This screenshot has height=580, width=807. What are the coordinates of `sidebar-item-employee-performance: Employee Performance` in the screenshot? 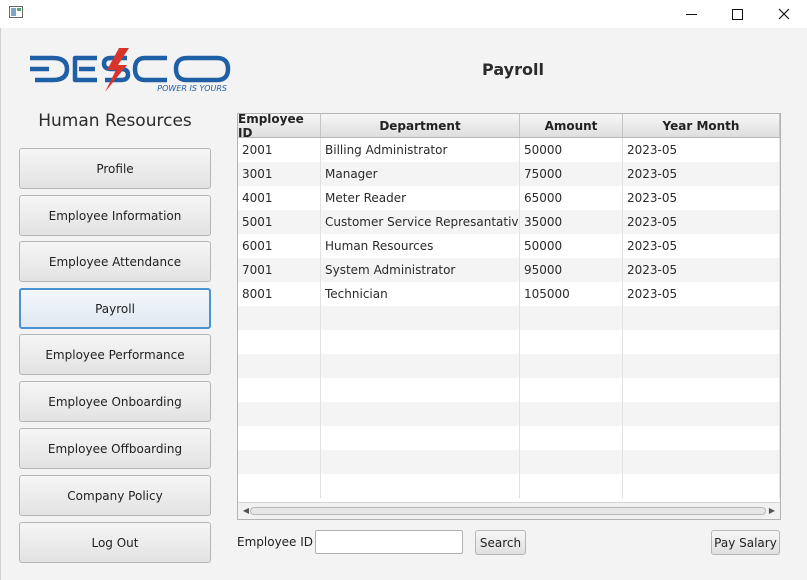 It's located at (115, 354).